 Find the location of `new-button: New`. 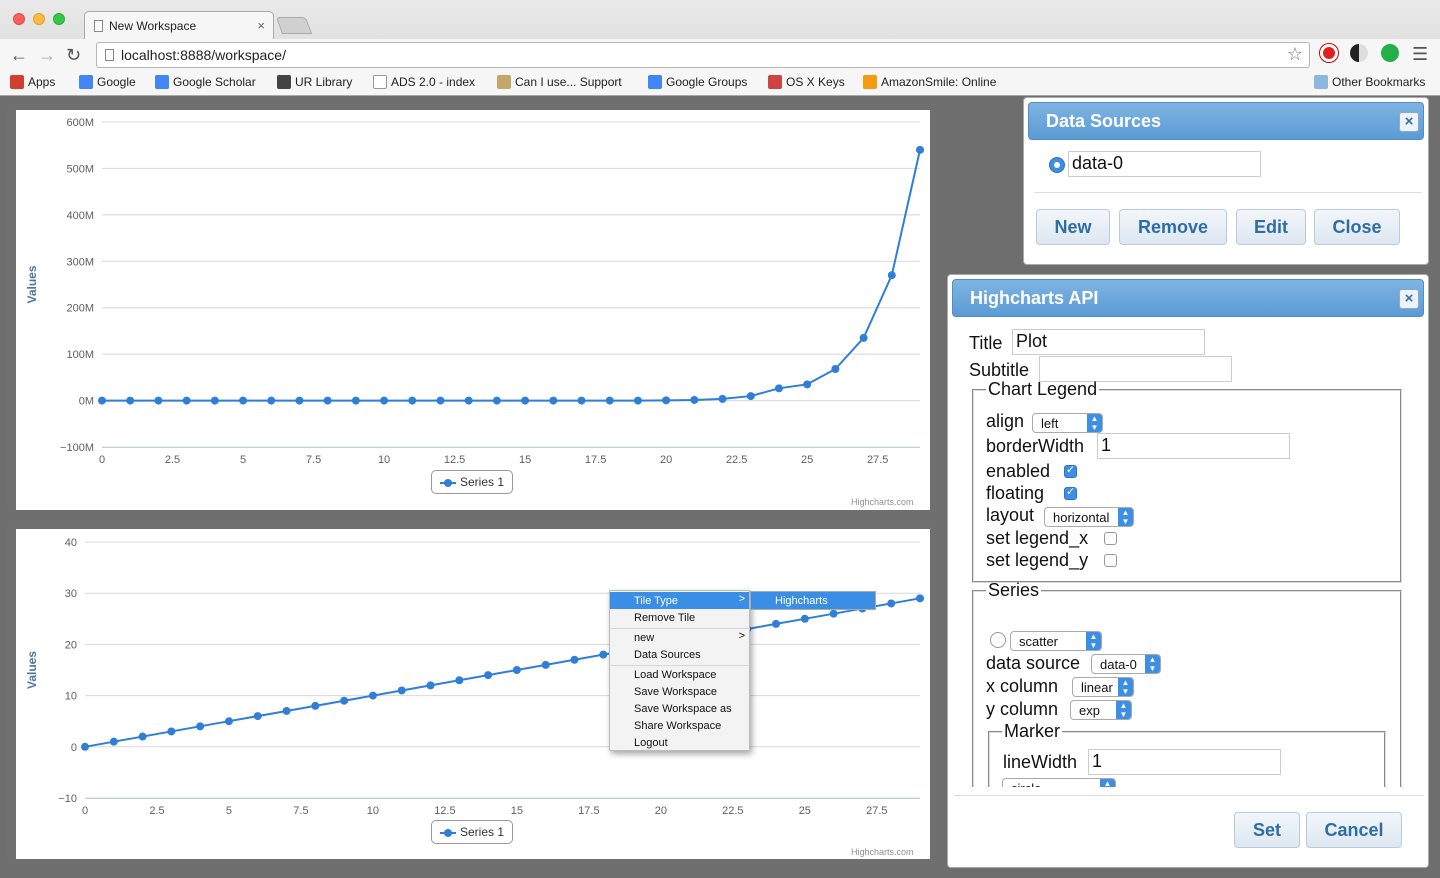

new-button: New is located at coordinates (1073, 227).